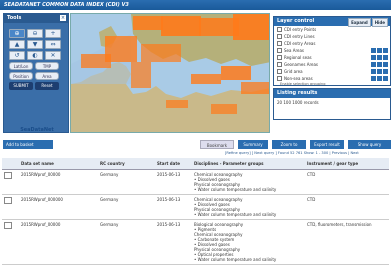 The height and width of the screenshot is (270, 391). What do you see at coordinates (195, 5) in the screenshot?
I see `app-title: SEADATANET COMMON DATA INDEX (CDI) V3` at bounding box center [195, 5].